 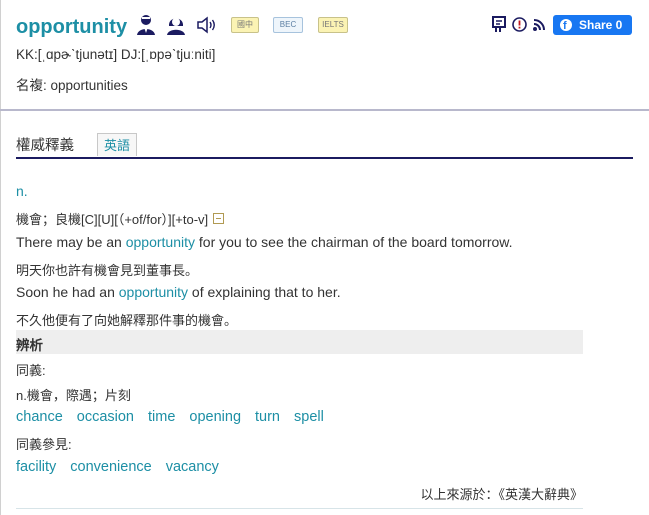 I want to click on facebook-icon, so click(x=566, y=26).